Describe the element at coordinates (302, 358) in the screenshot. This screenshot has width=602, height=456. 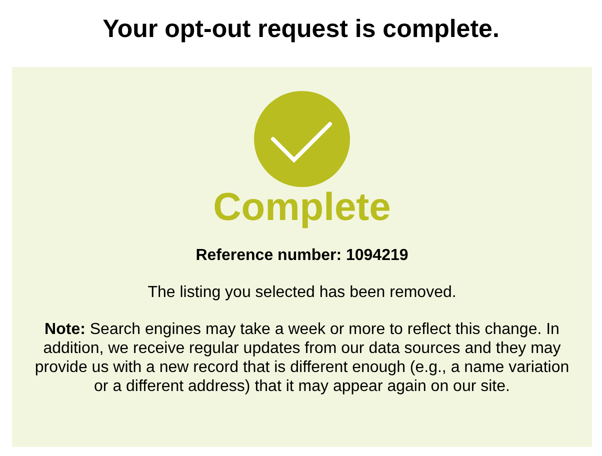
I see `note-text: Note: Search engines may take a week or more to reflect this change. In addition, we receive regular updates from our data sources and they may provide us with a new record that is different enough (e.g., a name variation or a different address) that it may appear again on our site.` at that location.